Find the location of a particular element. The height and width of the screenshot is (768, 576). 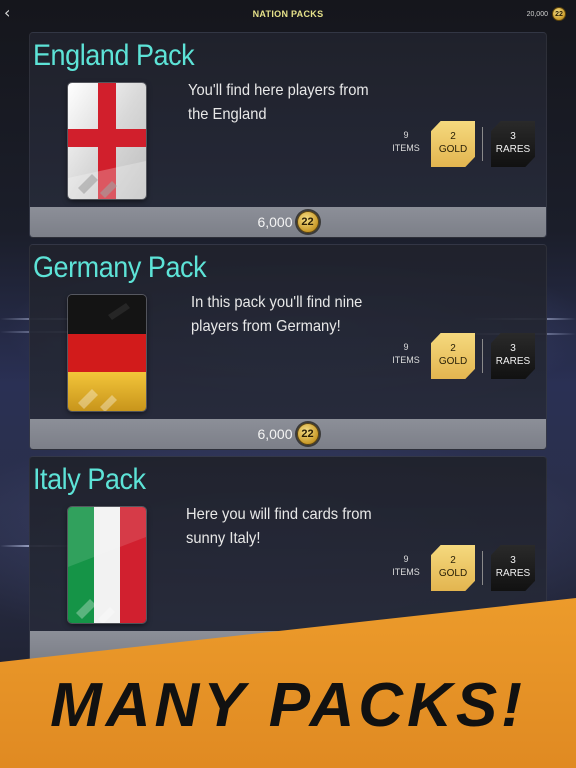

top-bar: ‹ NATION PACKS 20,000 22 is located at coordinates (288, 15).